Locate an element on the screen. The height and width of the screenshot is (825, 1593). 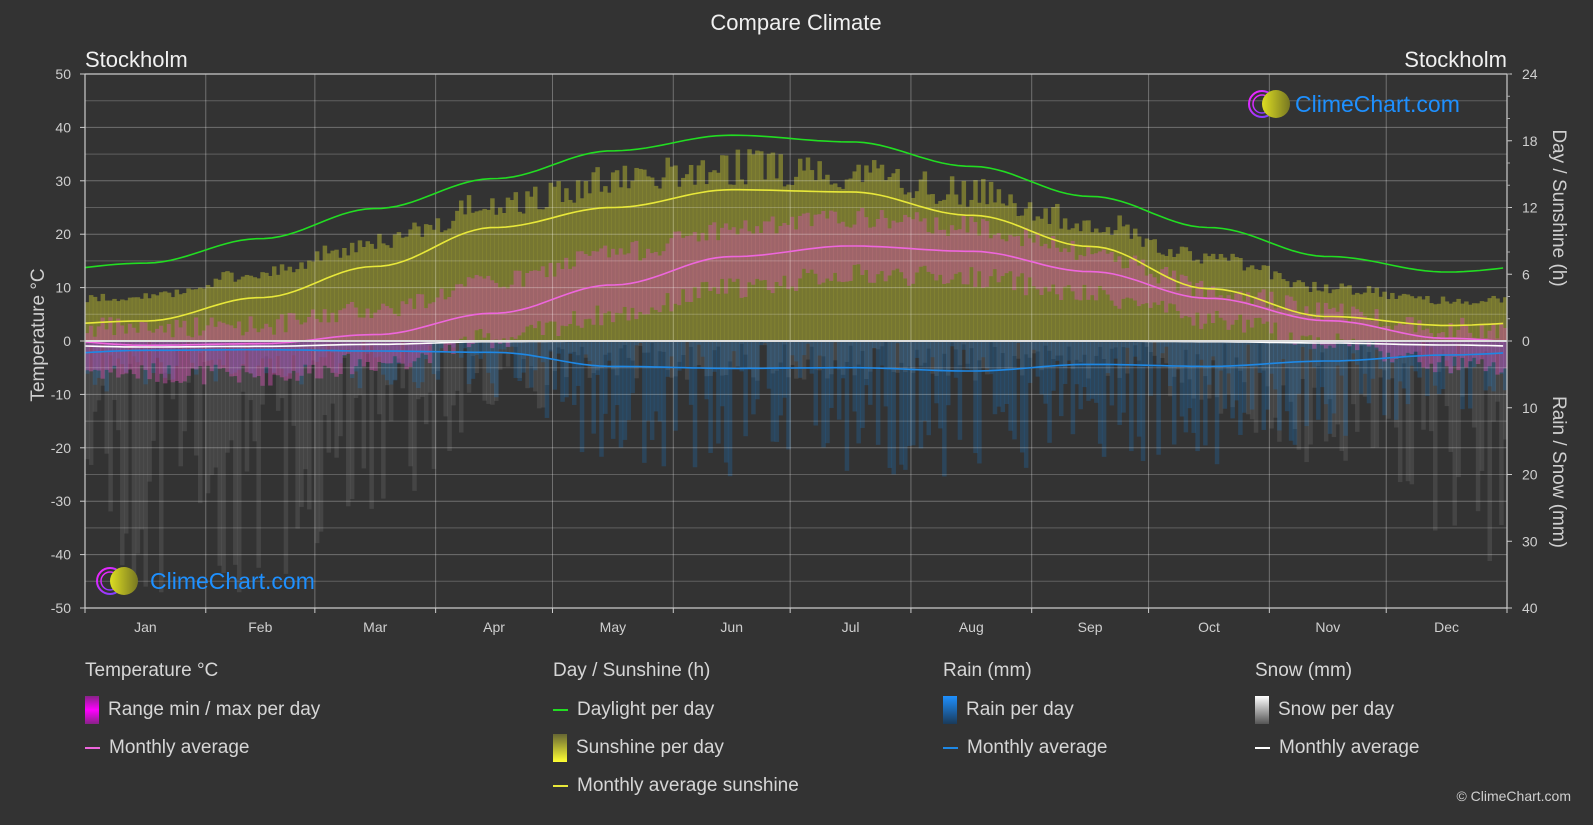
x-tick-label: Jan is located at coordinates (145, 627).